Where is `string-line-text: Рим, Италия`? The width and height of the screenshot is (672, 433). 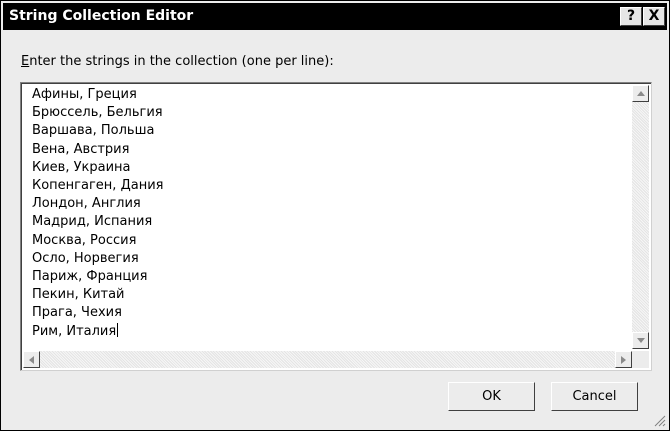 string-line-text: Рим, Италия is located at coordinates (74, 331).